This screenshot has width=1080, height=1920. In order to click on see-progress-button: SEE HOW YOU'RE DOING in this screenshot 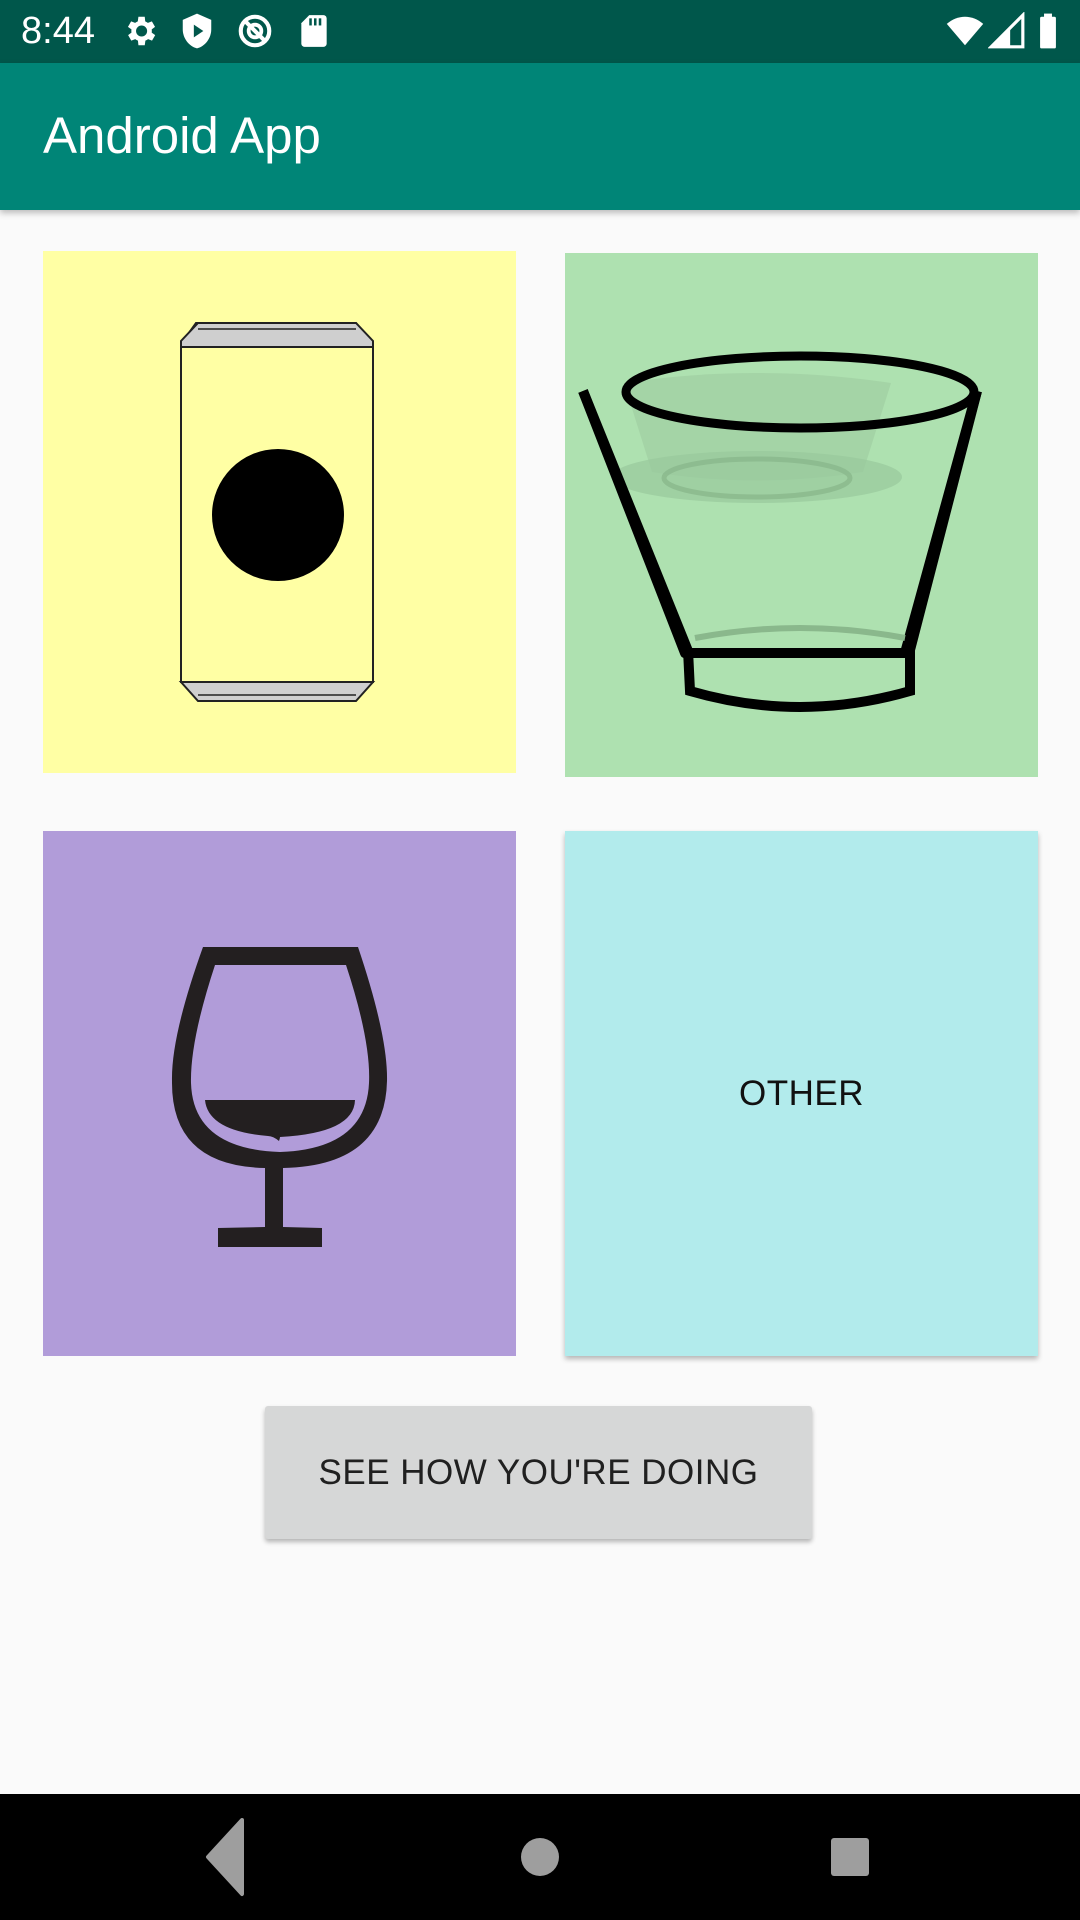, I will do `click(538, 1472)`.